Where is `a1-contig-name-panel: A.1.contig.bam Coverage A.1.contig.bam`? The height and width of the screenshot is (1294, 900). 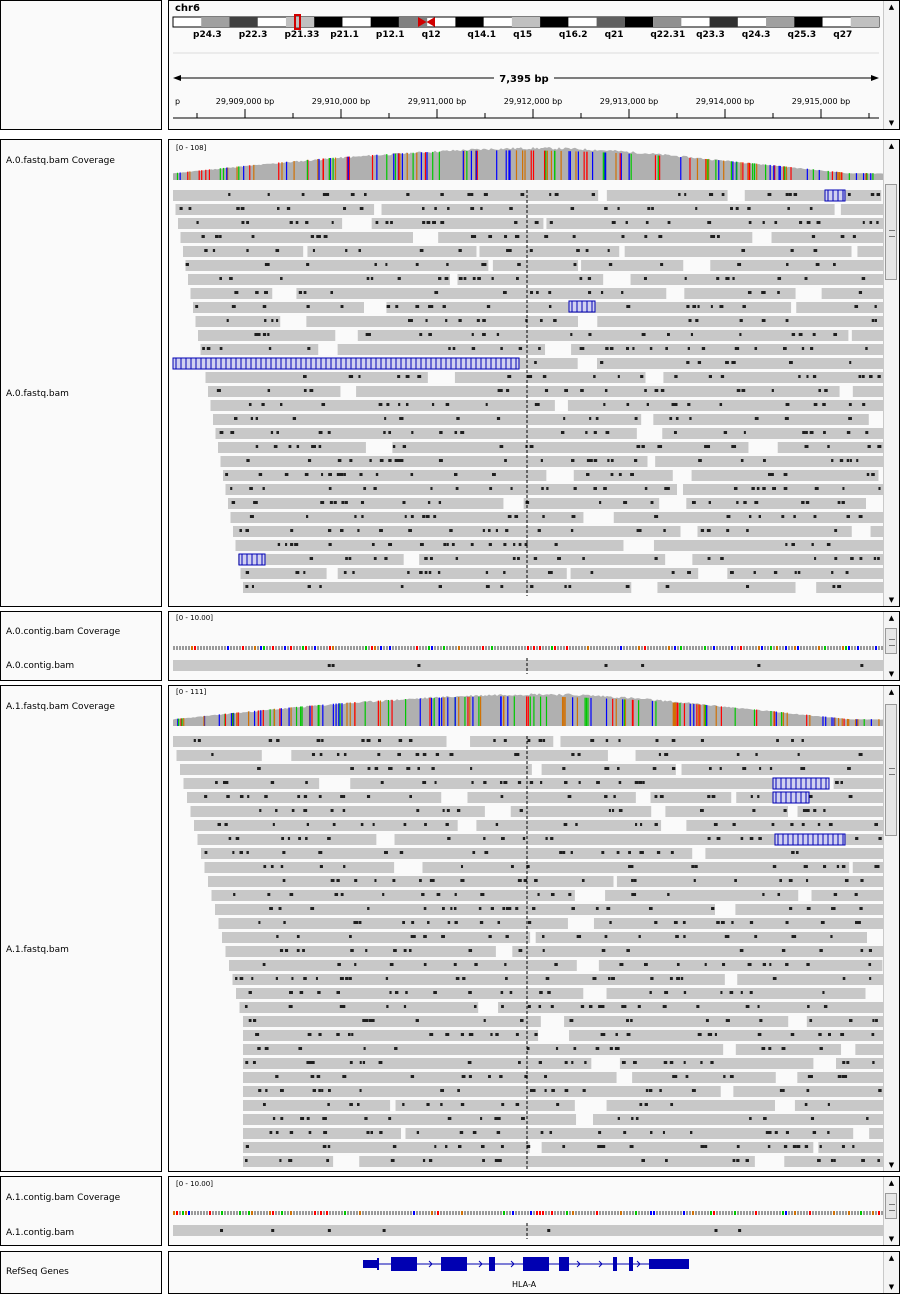
a1-contig-name-panel: A.1.contig.bam Coverage A.1.contig.bam is located at coordinates (81, 1211).